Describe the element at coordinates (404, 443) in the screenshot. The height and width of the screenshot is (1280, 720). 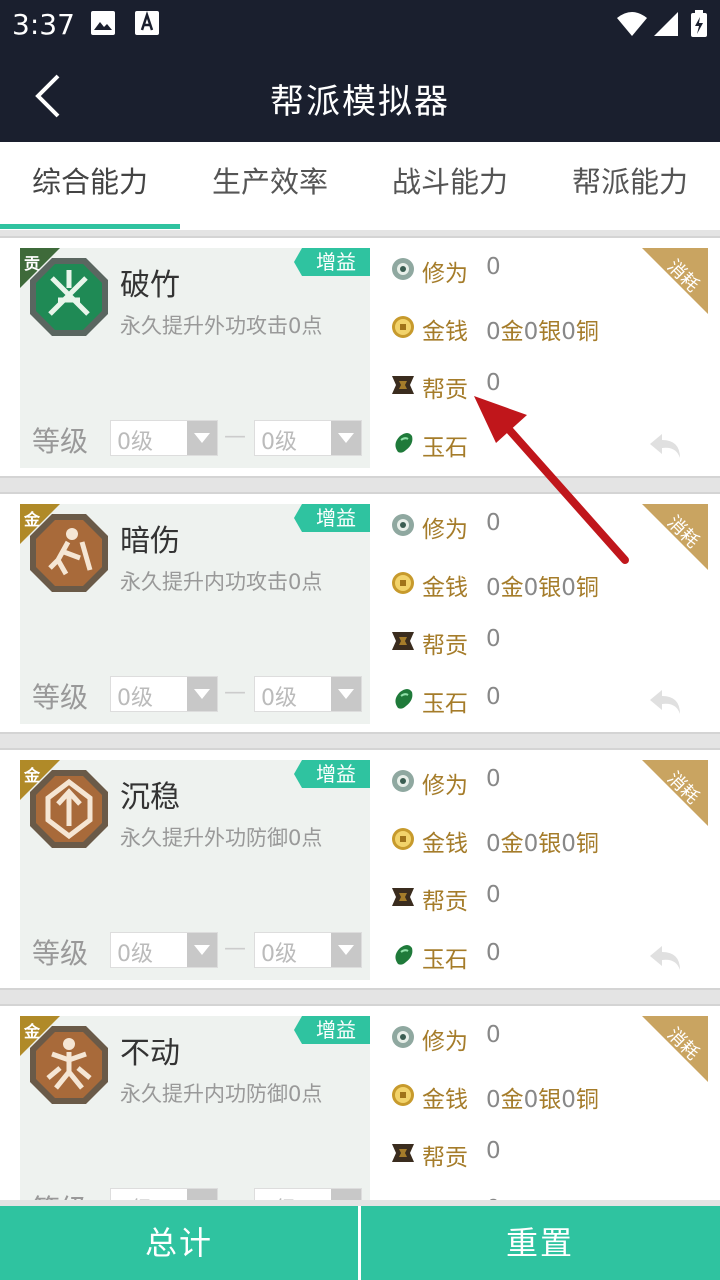
I see `jade-icon` at that location.